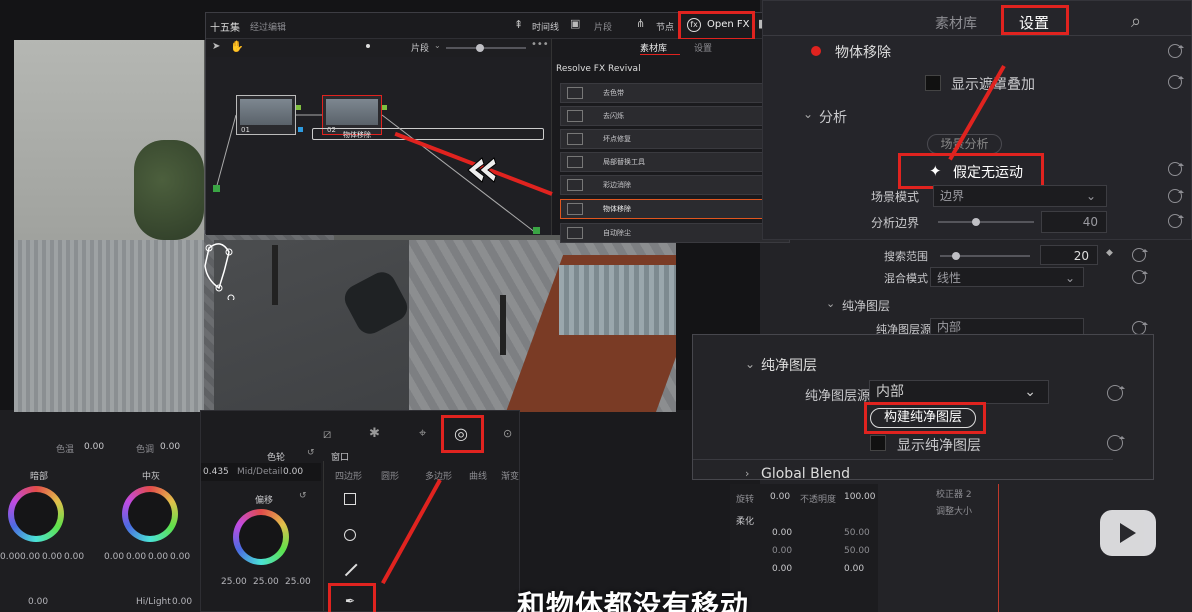 This screenshot has height=612, width=1192. I want to click on library-item: 彩边消除, so click(675, 185).